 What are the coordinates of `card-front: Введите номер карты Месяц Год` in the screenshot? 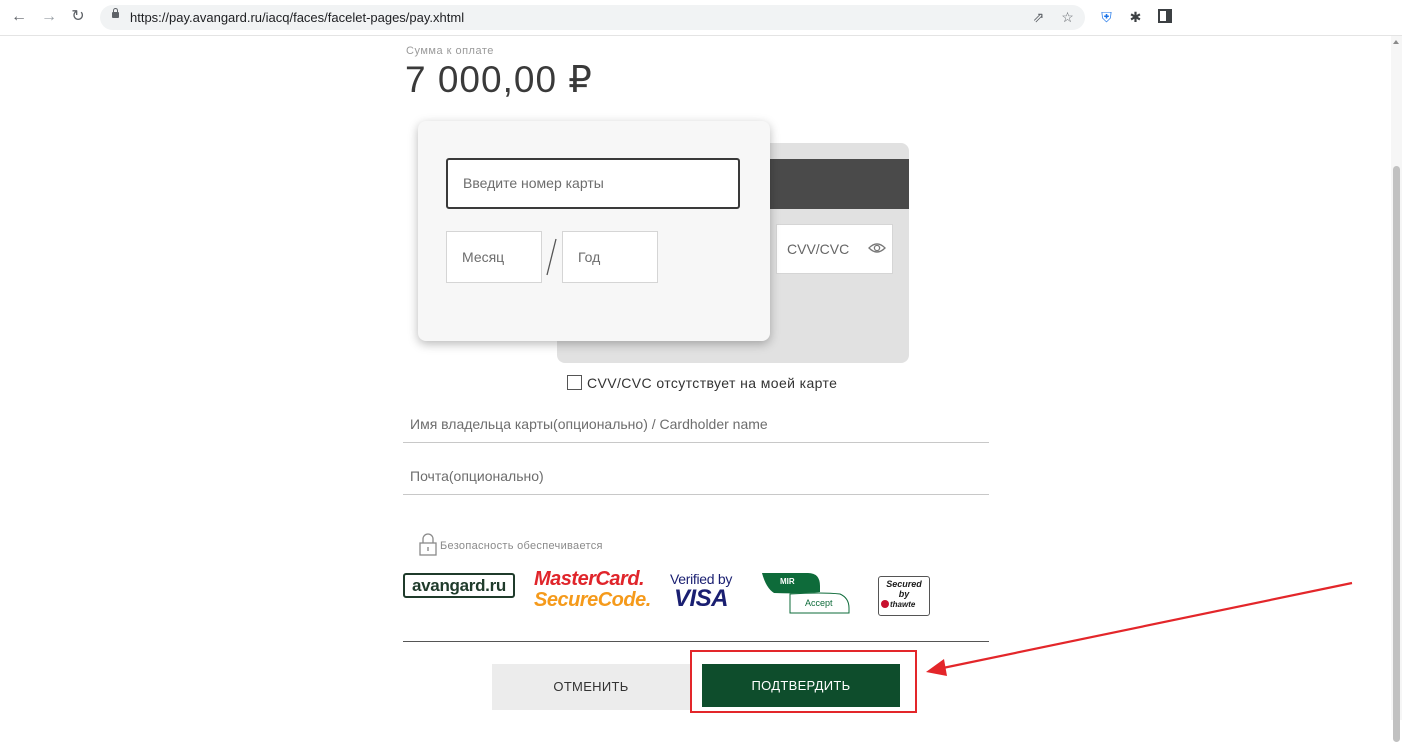 It's located at (594, 231).